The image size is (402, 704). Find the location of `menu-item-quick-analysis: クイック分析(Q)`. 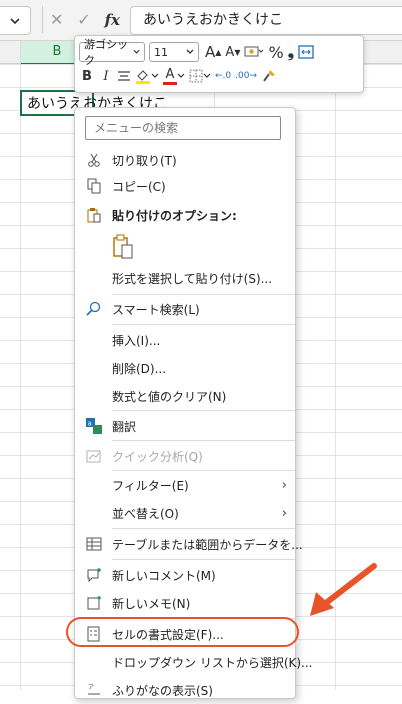

menu-item-quick-analysis: クイック分析(Q) is located at coordinates (185, 456).